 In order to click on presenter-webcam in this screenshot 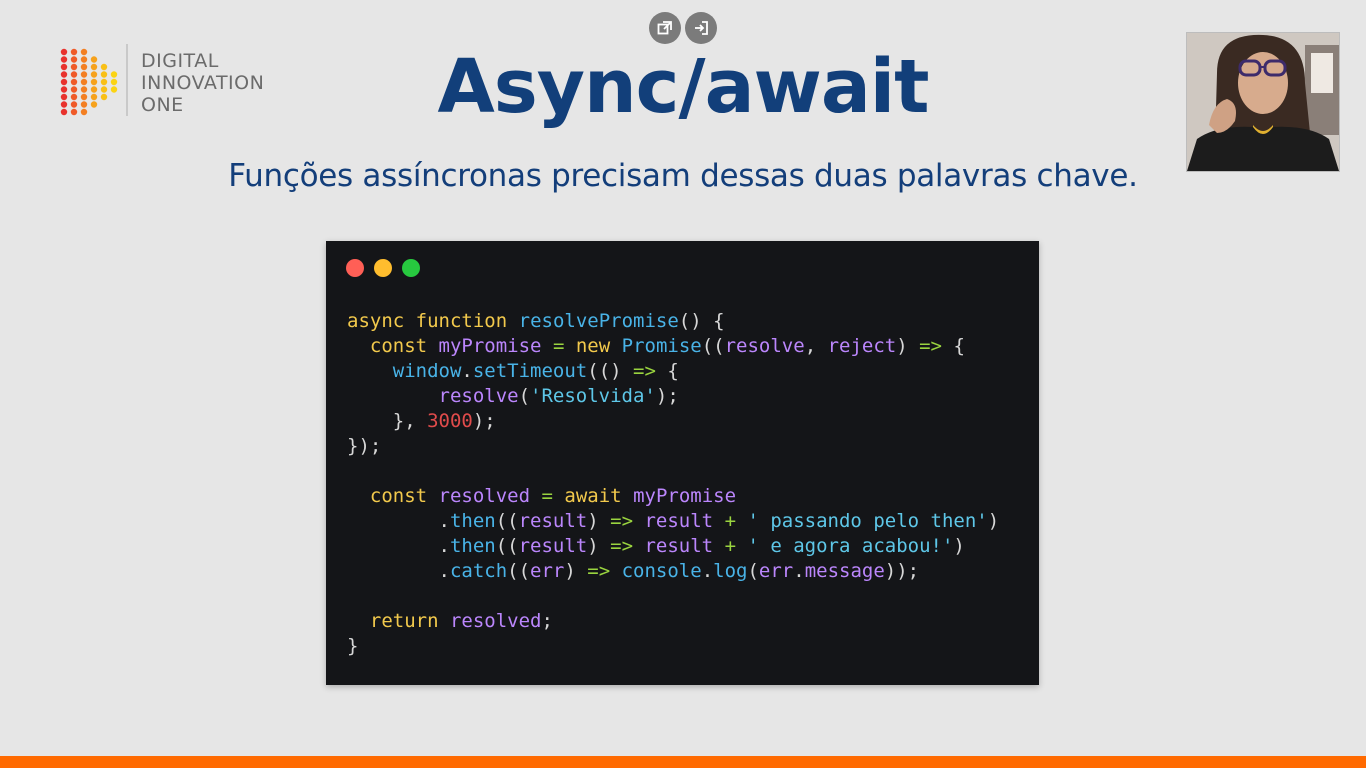, I will do `click(1263, 102)`.